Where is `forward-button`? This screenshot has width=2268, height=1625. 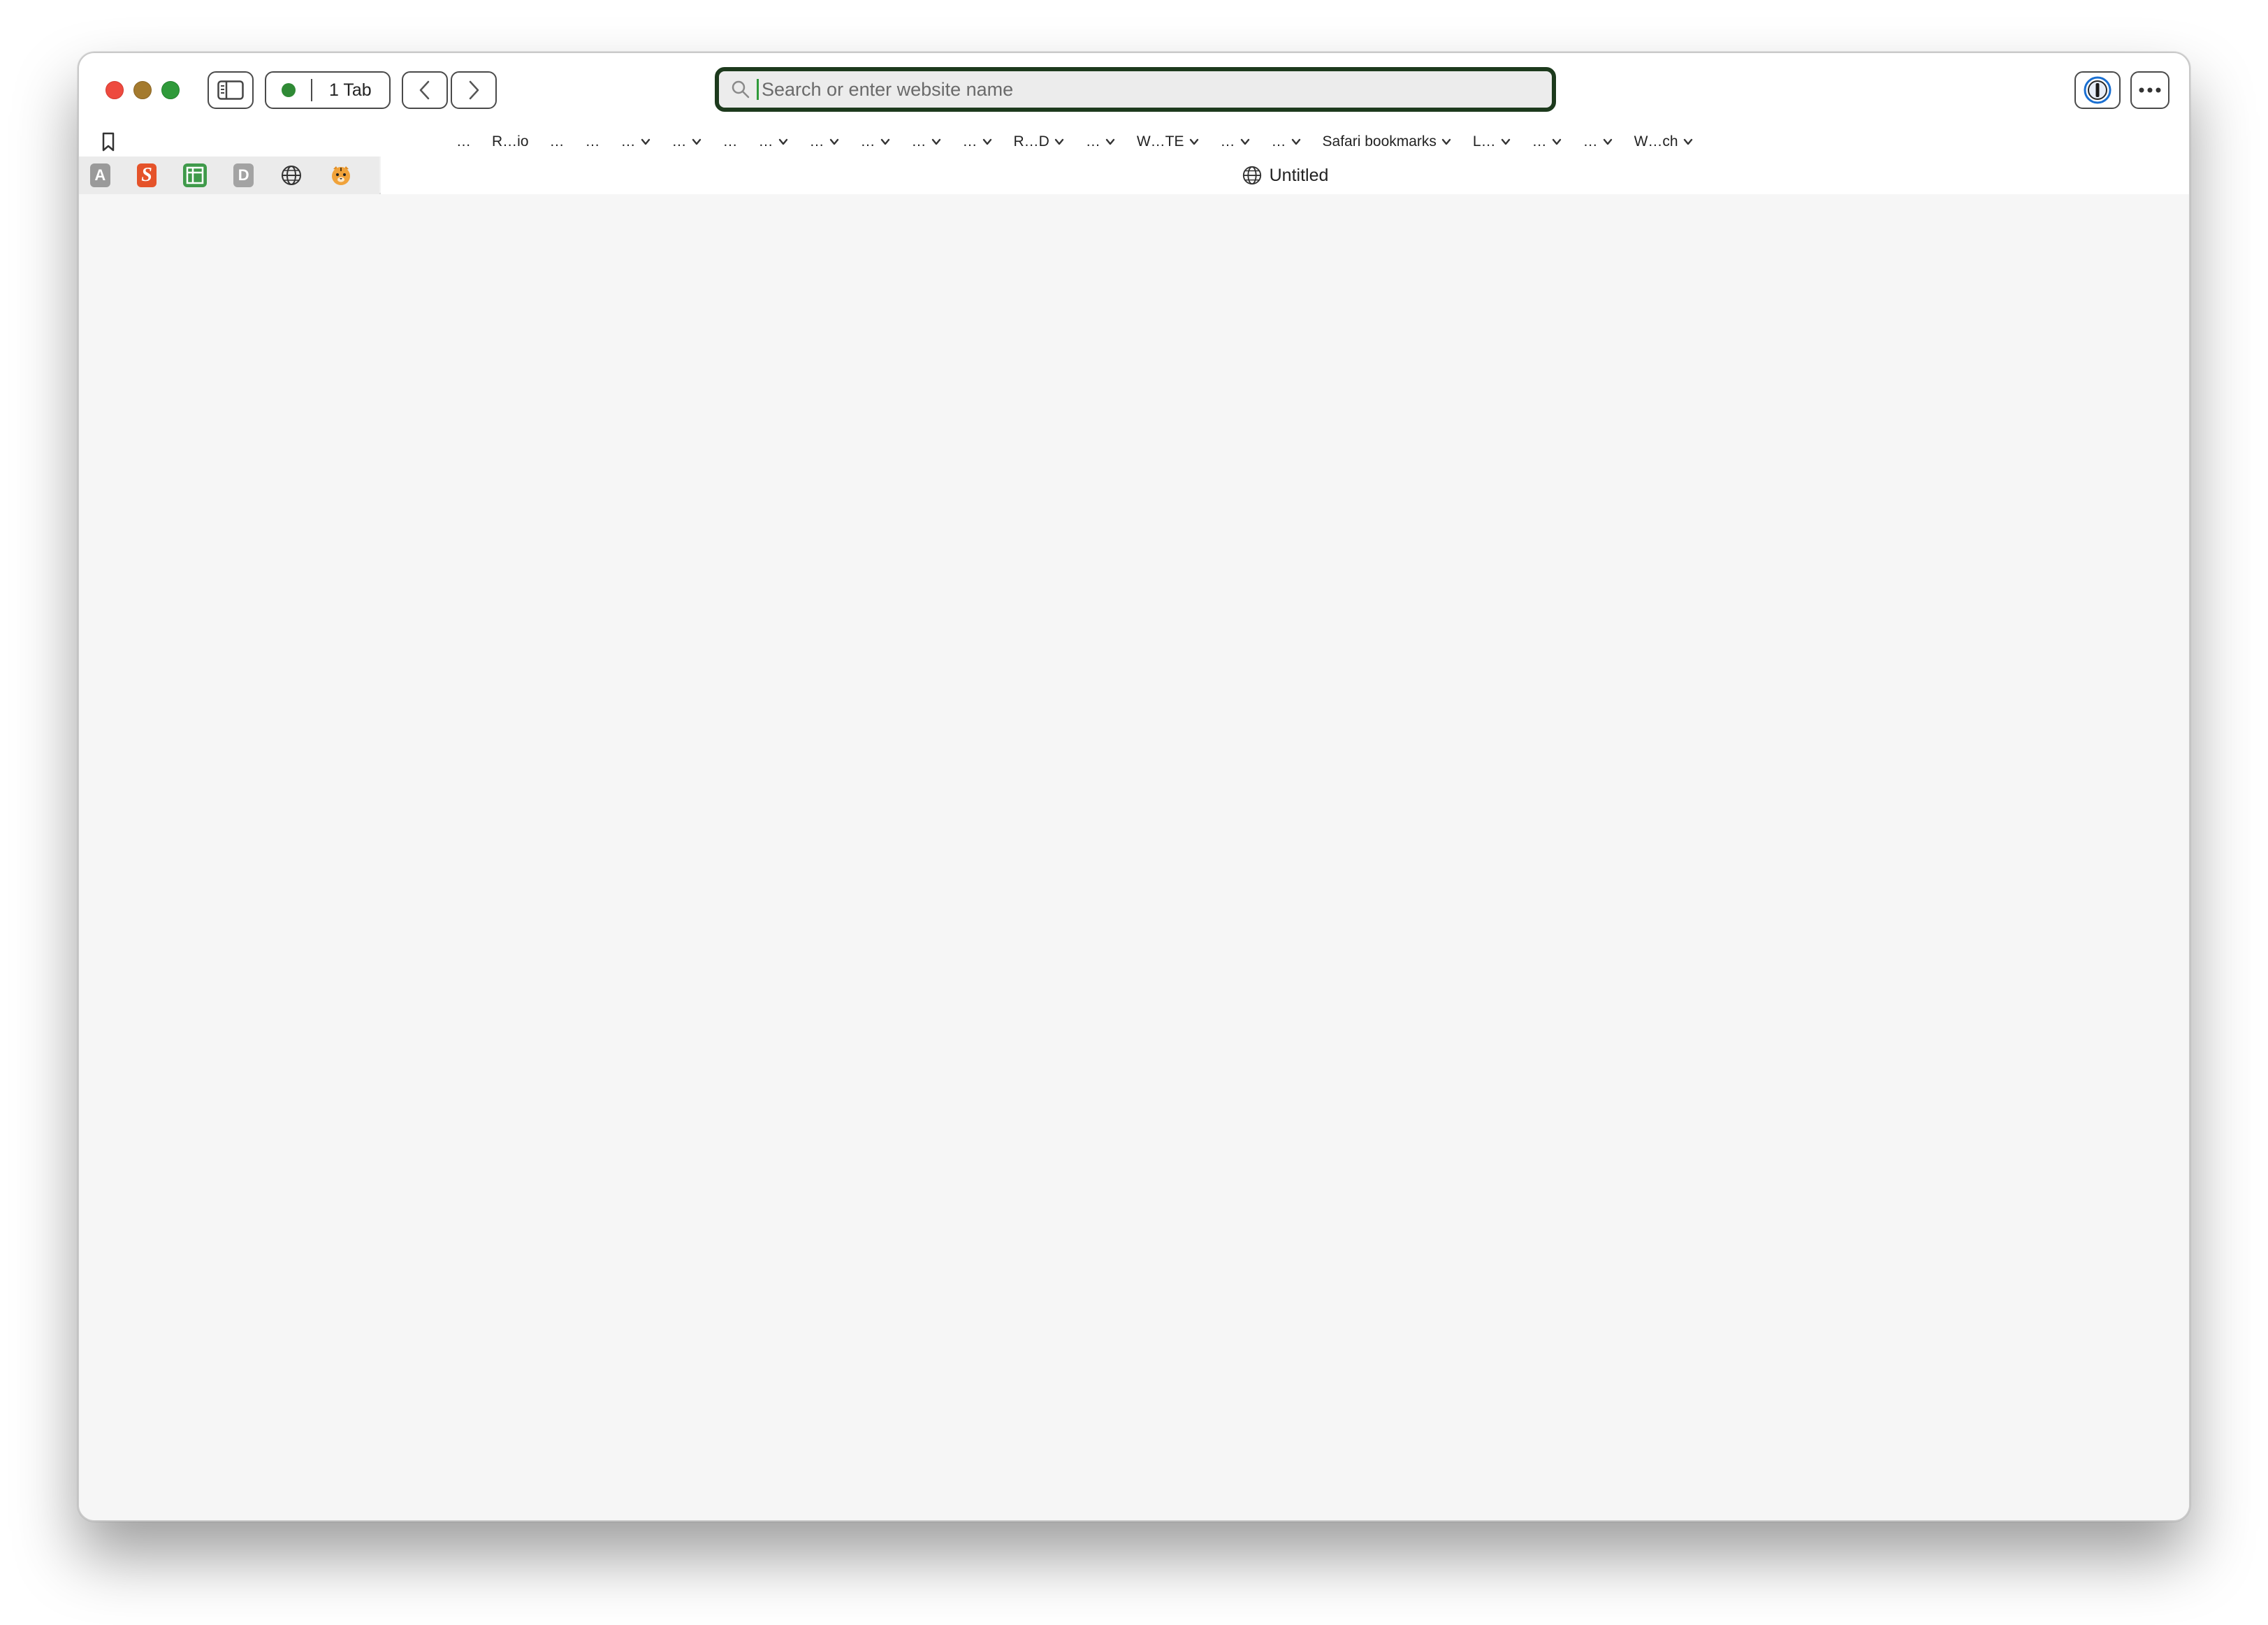
forward-button is located at coordinates (474, 90).